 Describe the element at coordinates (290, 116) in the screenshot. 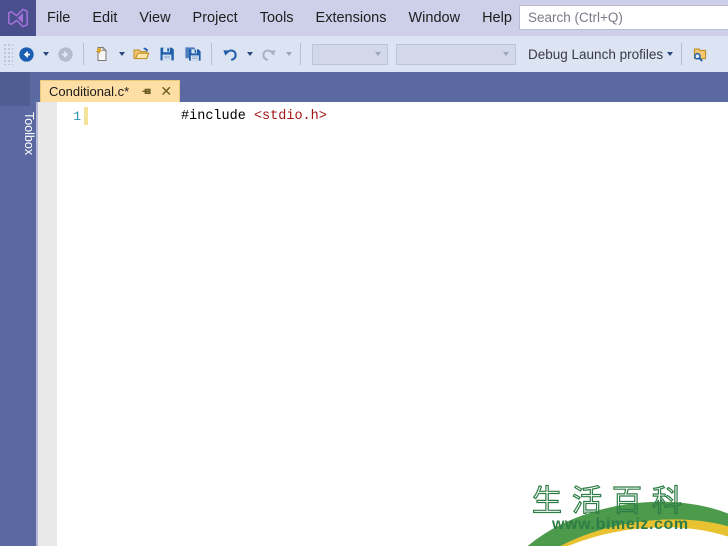

I see `code-token-header: <stdio.h>` at that location.